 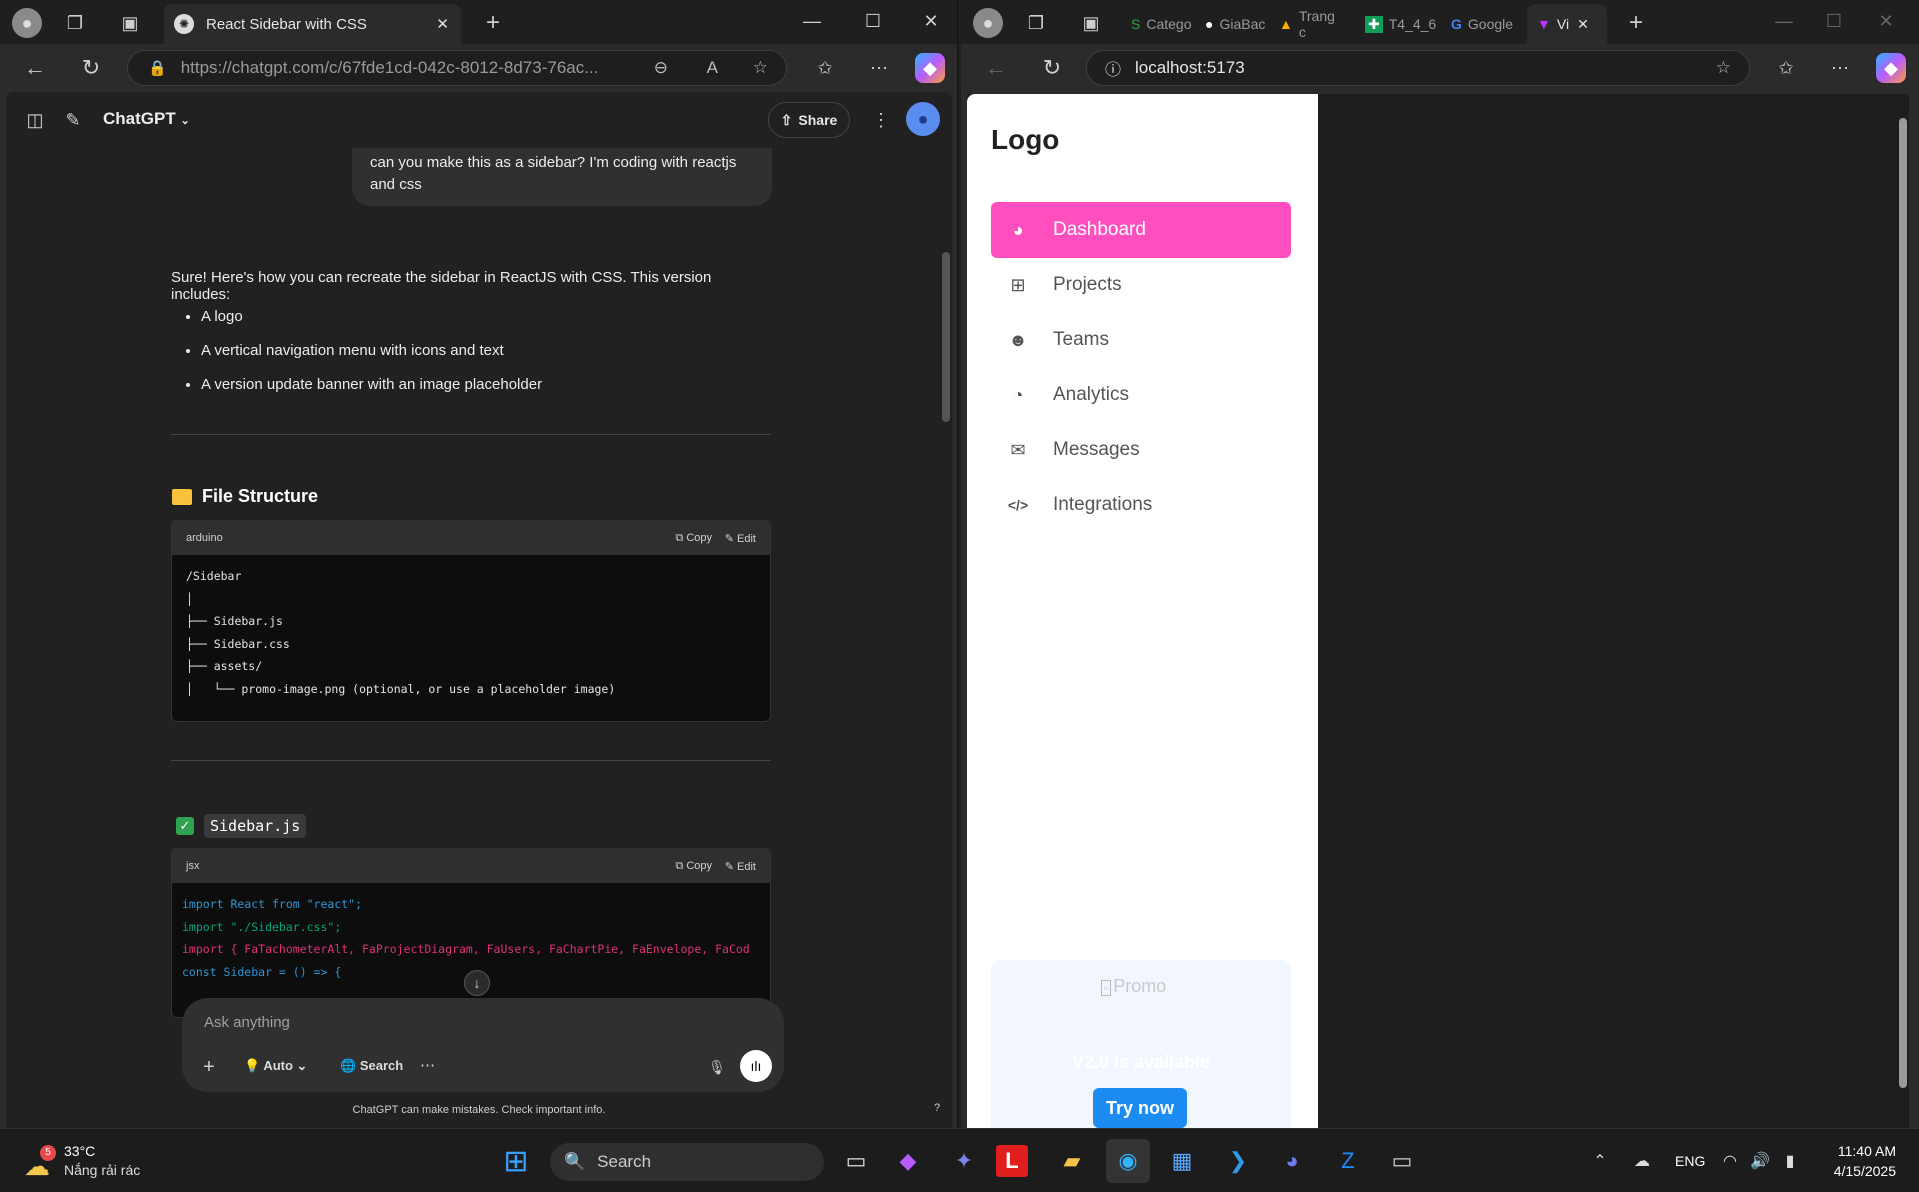 I want to click on try-now-button: Try now, so click(x=1140, y=1108).